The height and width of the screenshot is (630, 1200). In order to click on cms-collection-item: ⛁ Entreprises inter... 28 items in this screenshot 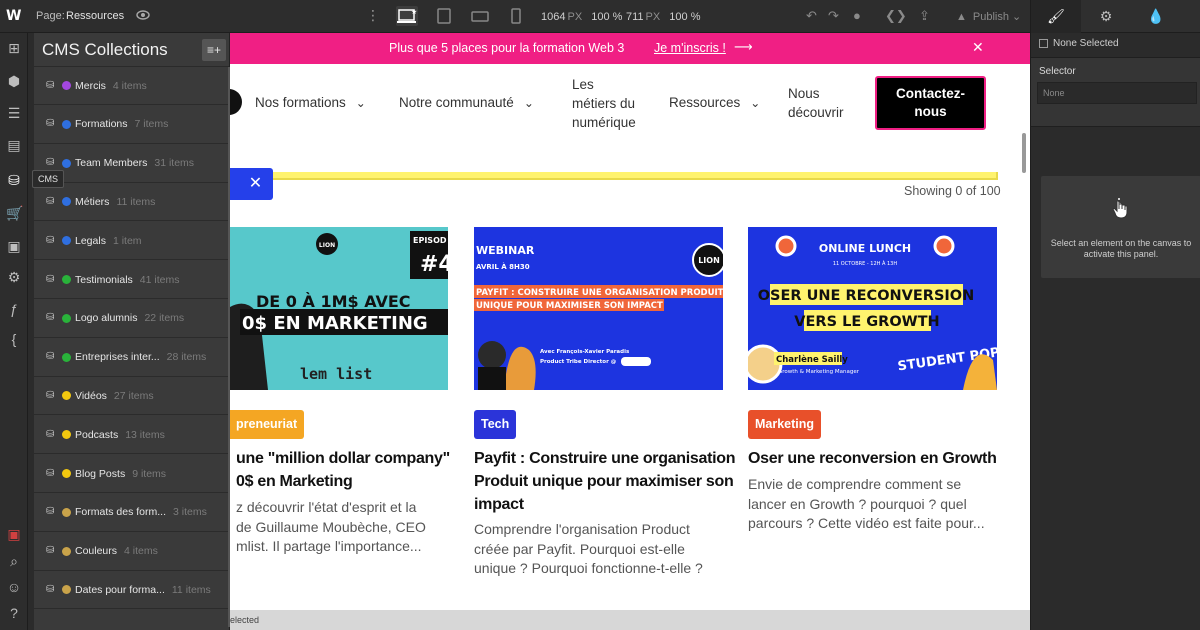, I will do `click(131, 358)`.